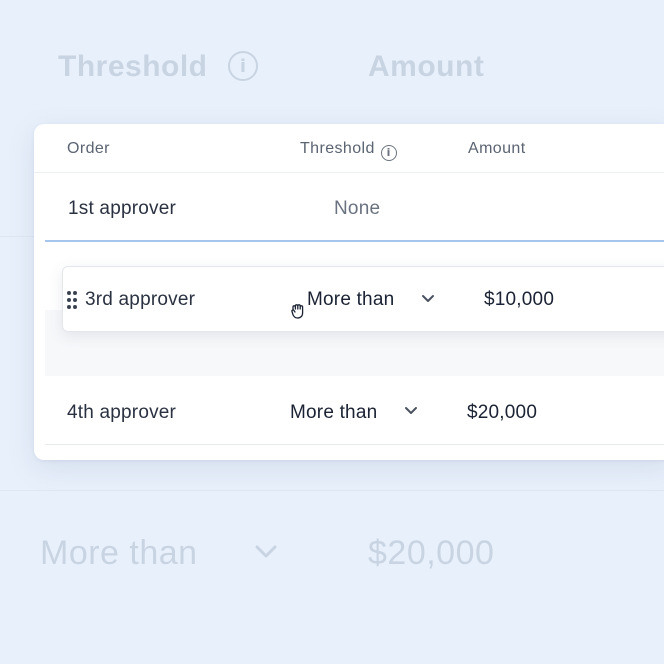 This screenshot has height=664, width=664. What do you see at coordinates (297, 311) in the screenshot?
I see `grab-hand-cursor-icon` at bounding box center [297, 311].